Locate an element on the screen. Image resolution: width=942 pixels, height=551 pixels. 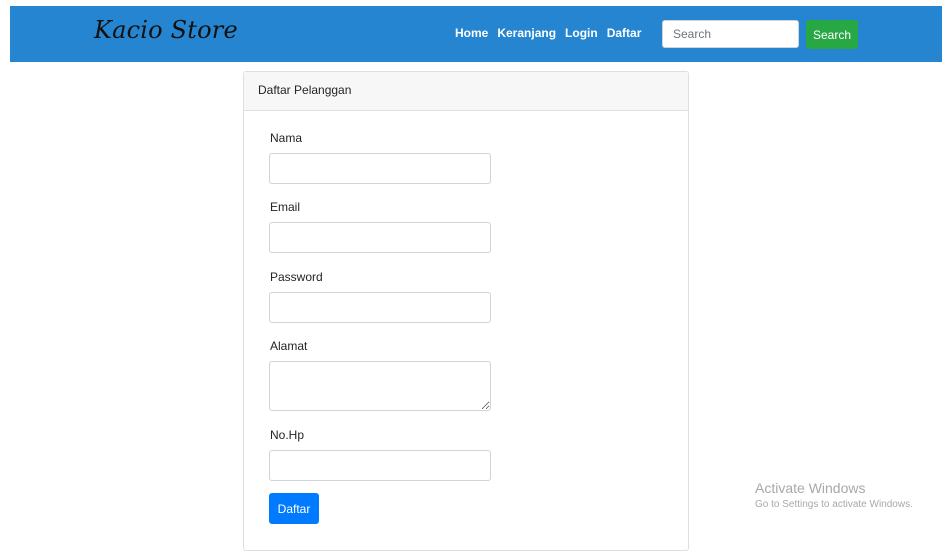
nama-label: Nama is located at coordinates (286, 138).